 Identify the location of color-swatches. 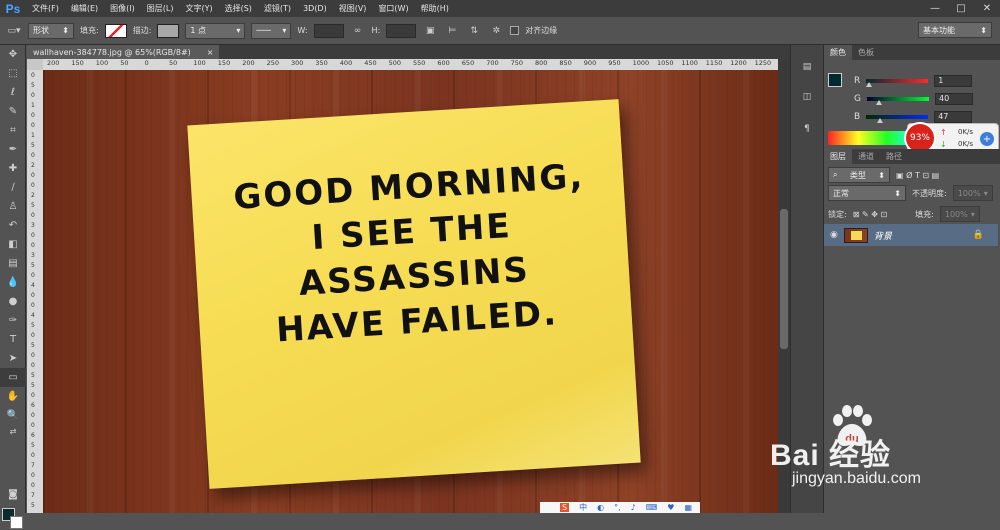
(13, 519).